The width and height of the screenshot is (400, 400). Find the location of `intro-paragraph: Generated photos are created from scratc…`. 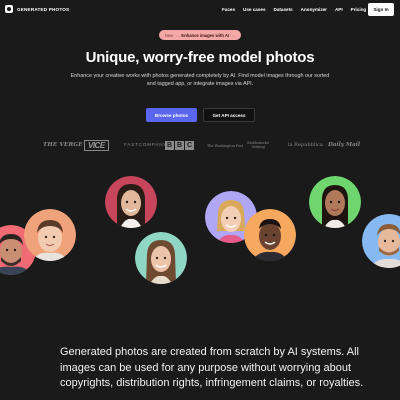

intro-paragraph: Generated photos are created from scratc… is located at coordinates (212, 367).